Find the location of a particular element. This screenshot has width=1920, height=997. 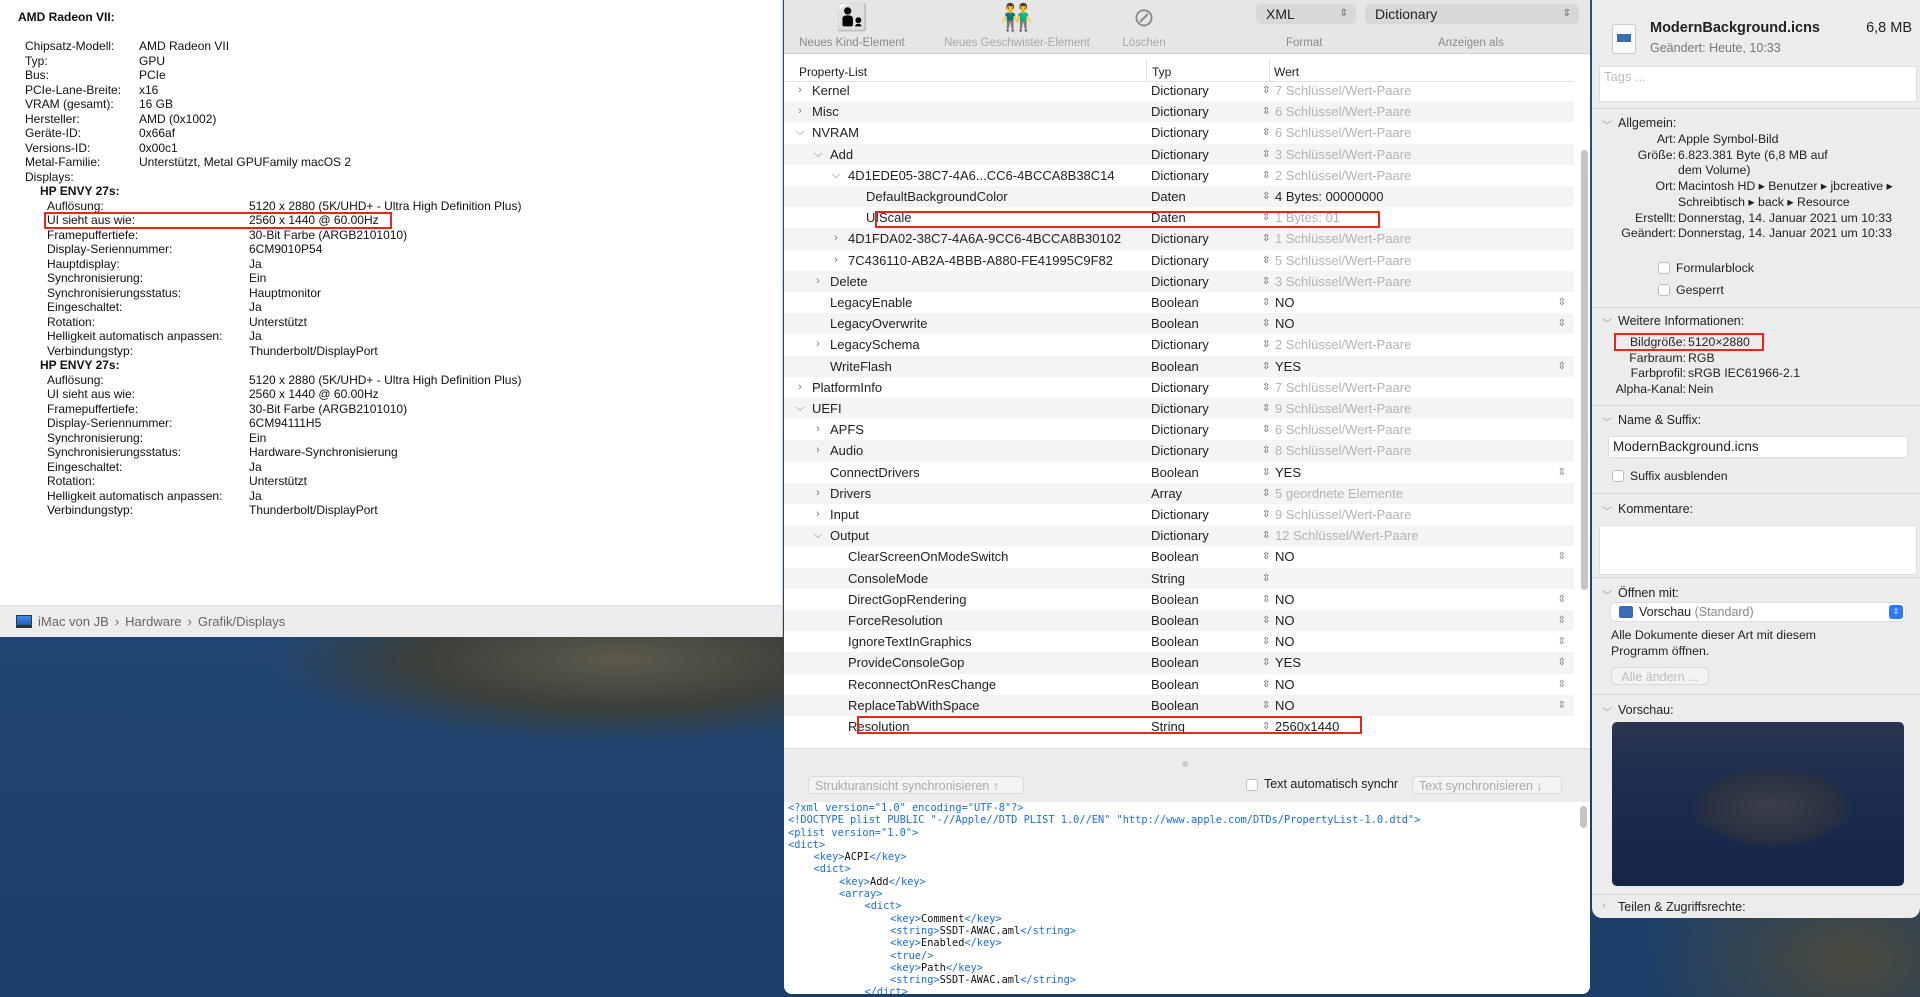

column-header-property: Property-List is located at coordinates (833, 72).